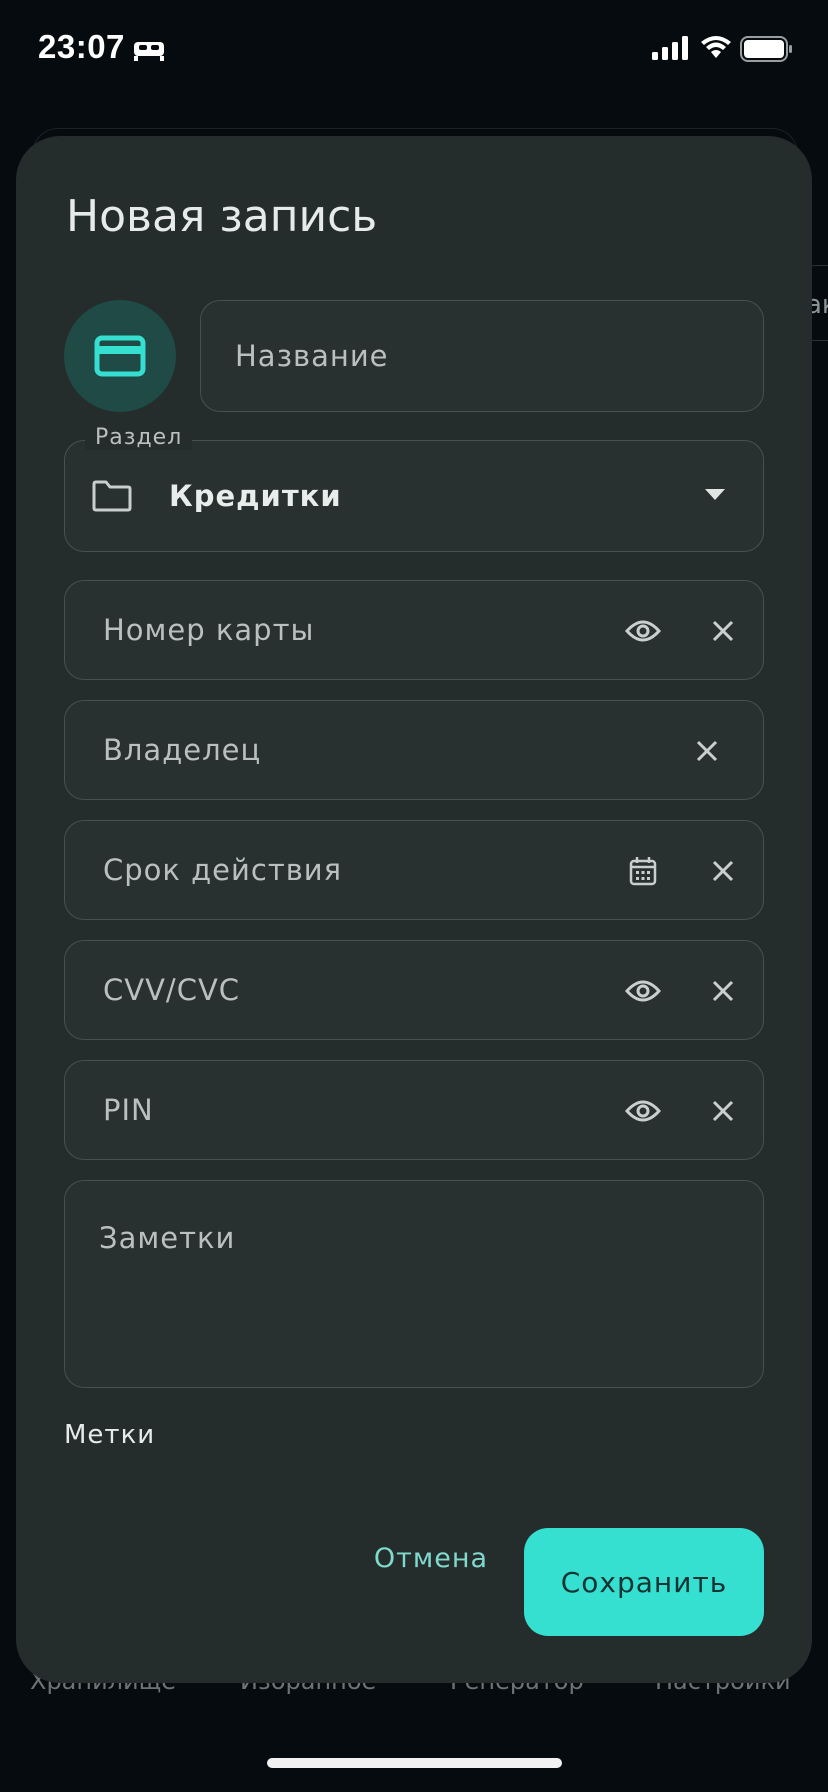 Image resolution: width=828 pixels, height=1792 pixels. What do you see at coordinates (766, 49) in the screenshot?
I see `battery-icon` at bounding box center [766, 49].